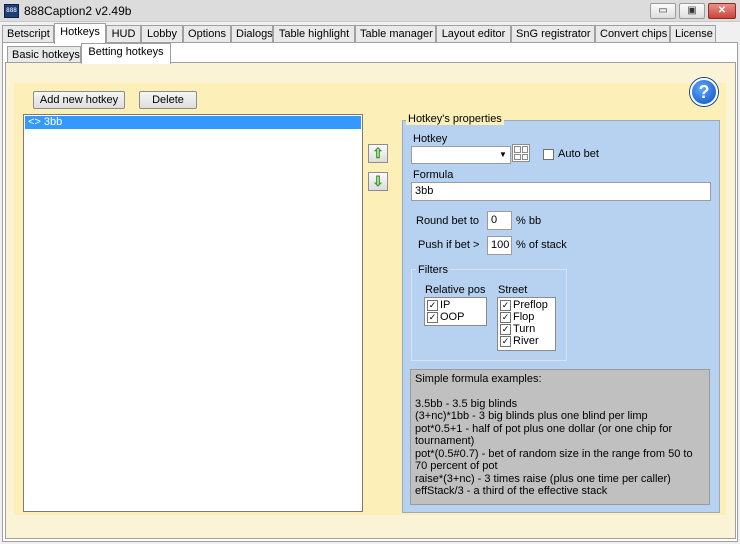 The width and height of the screenshot is (740, 544). Describe the element at coordinates (513, 290) in the screenshot. I see `street-label: Street` at that location.